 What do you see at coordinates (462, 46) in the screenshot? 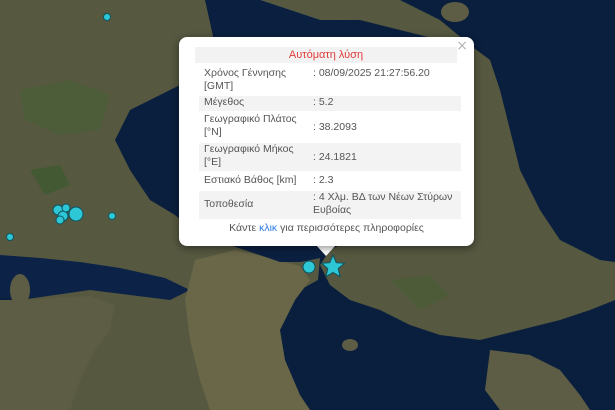
I see `close-icon: ×` at bounding box center [462, 46].